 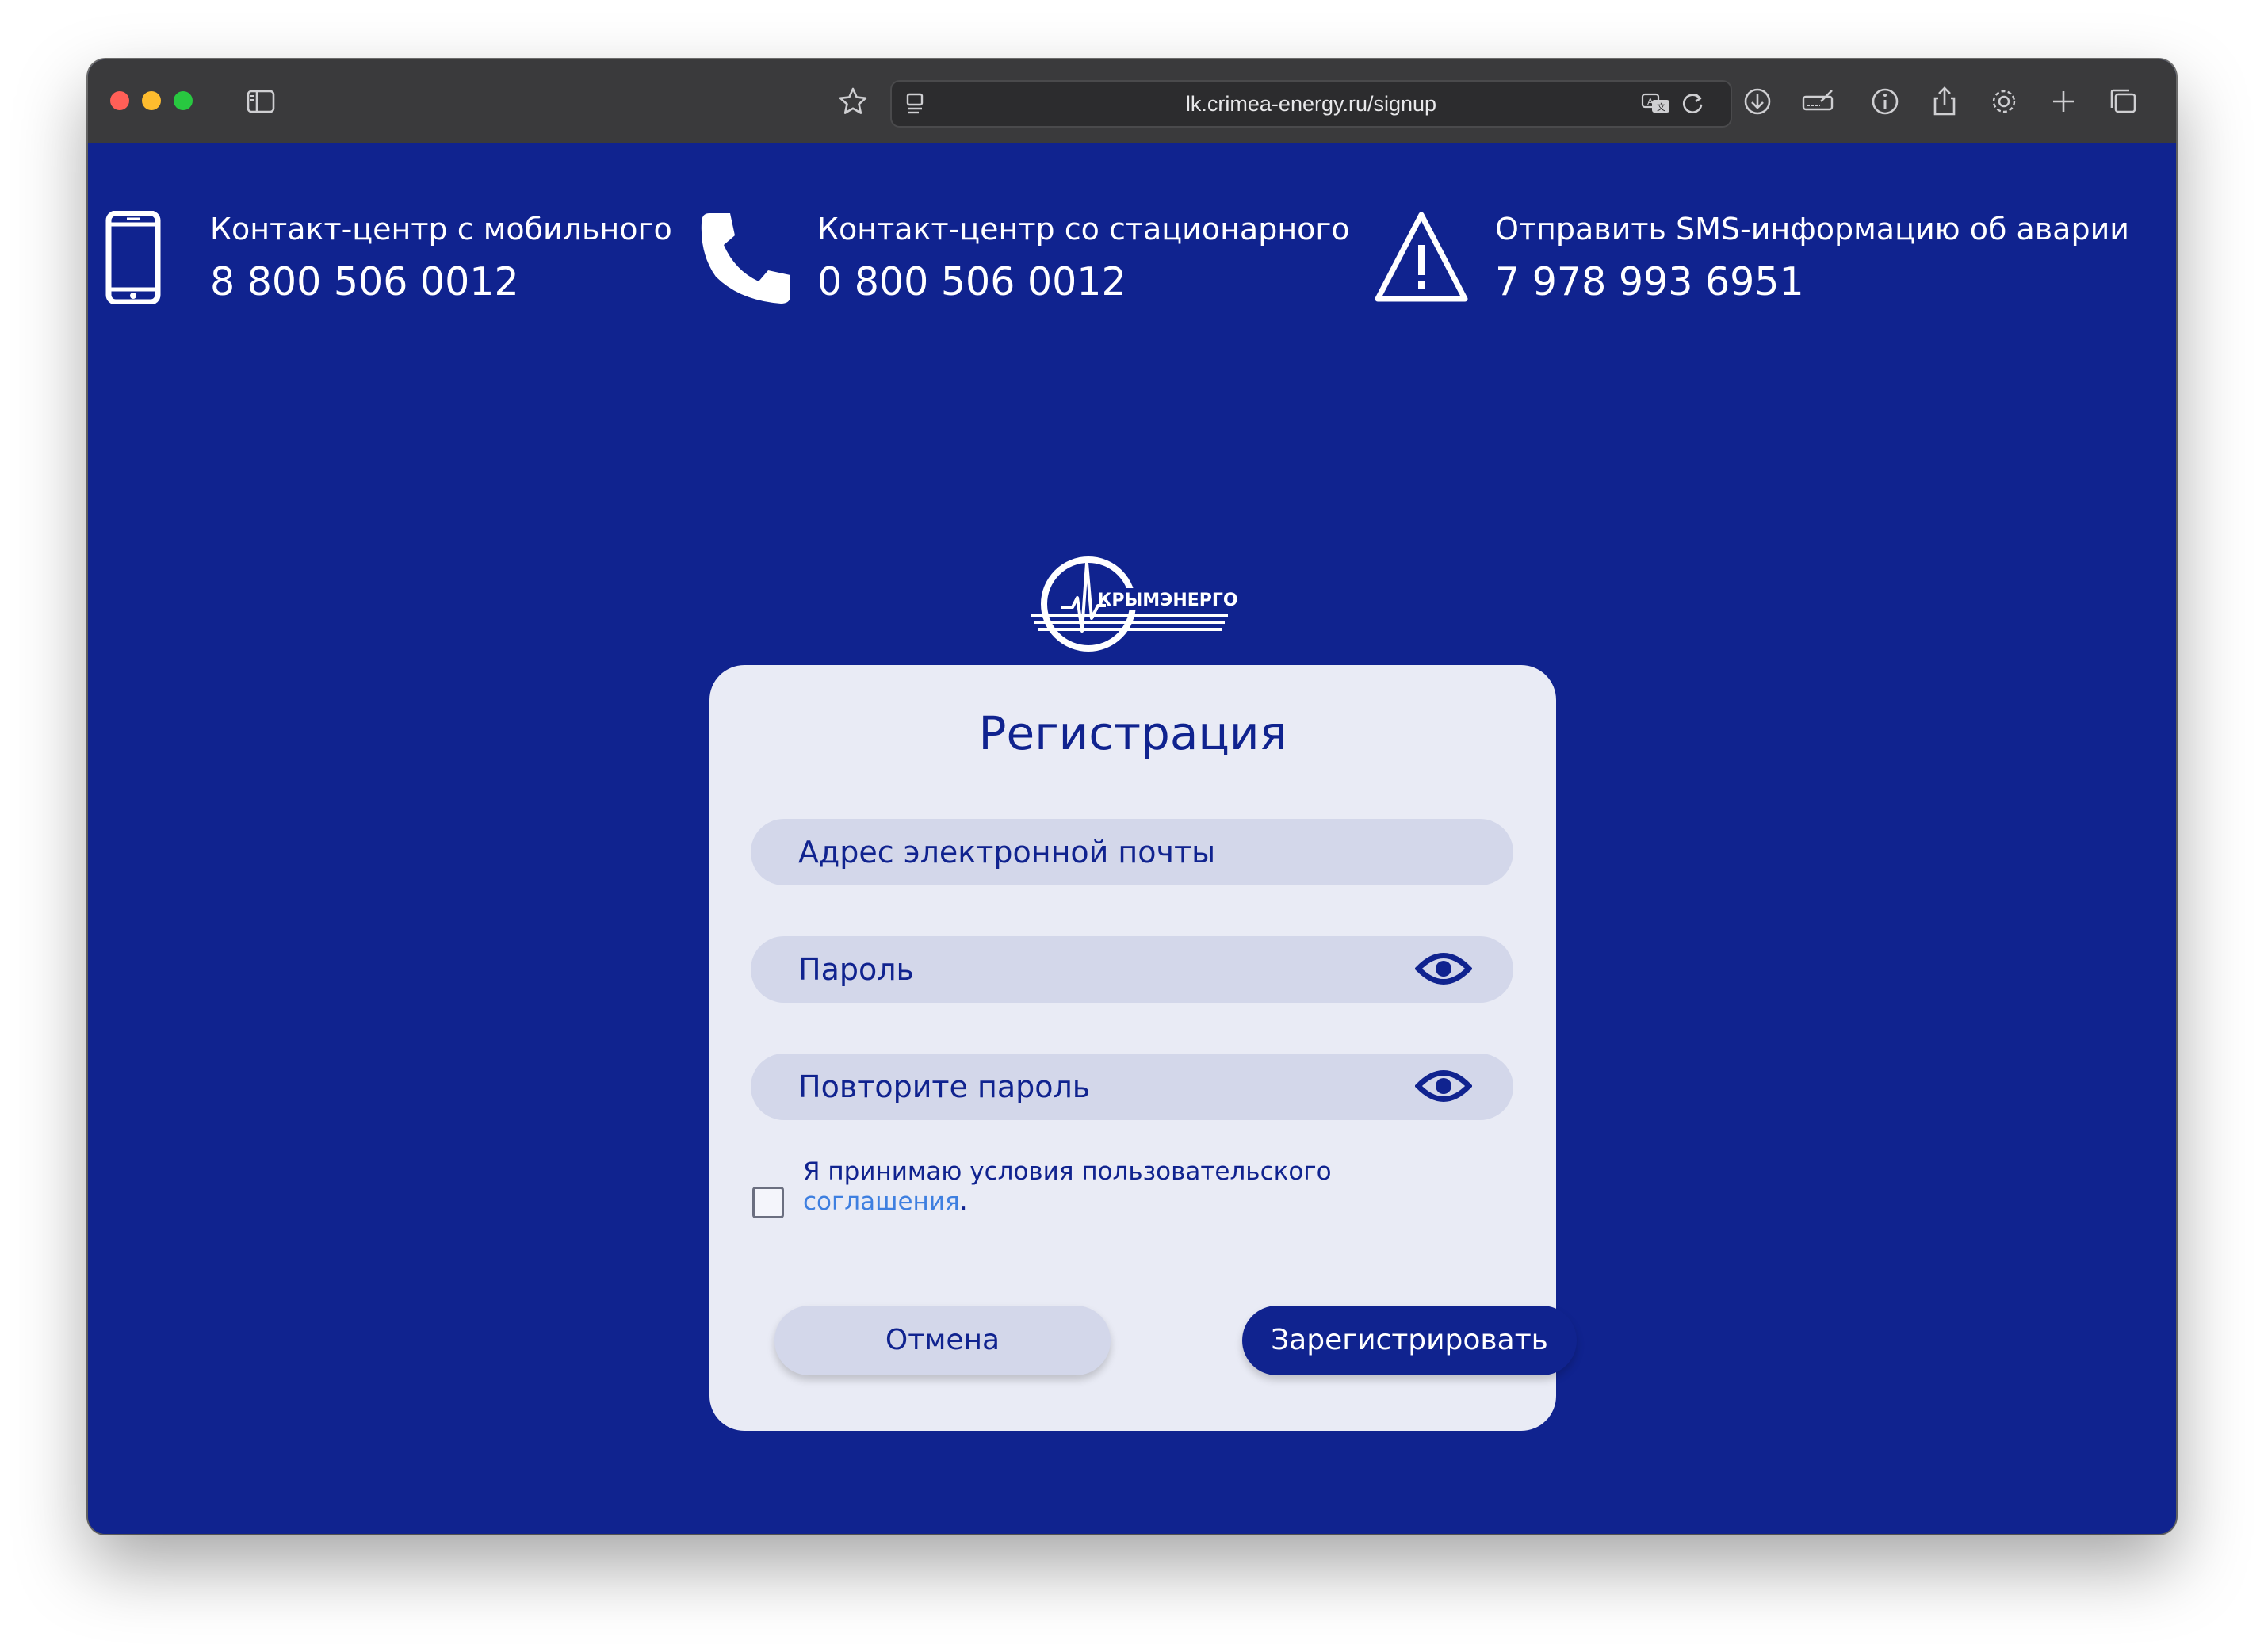 What do you see at coordinates (364, 282) in the screenshot?
I see `contact-mobile-phone: 8 800 506 0012` at bounding box center [364, 282].